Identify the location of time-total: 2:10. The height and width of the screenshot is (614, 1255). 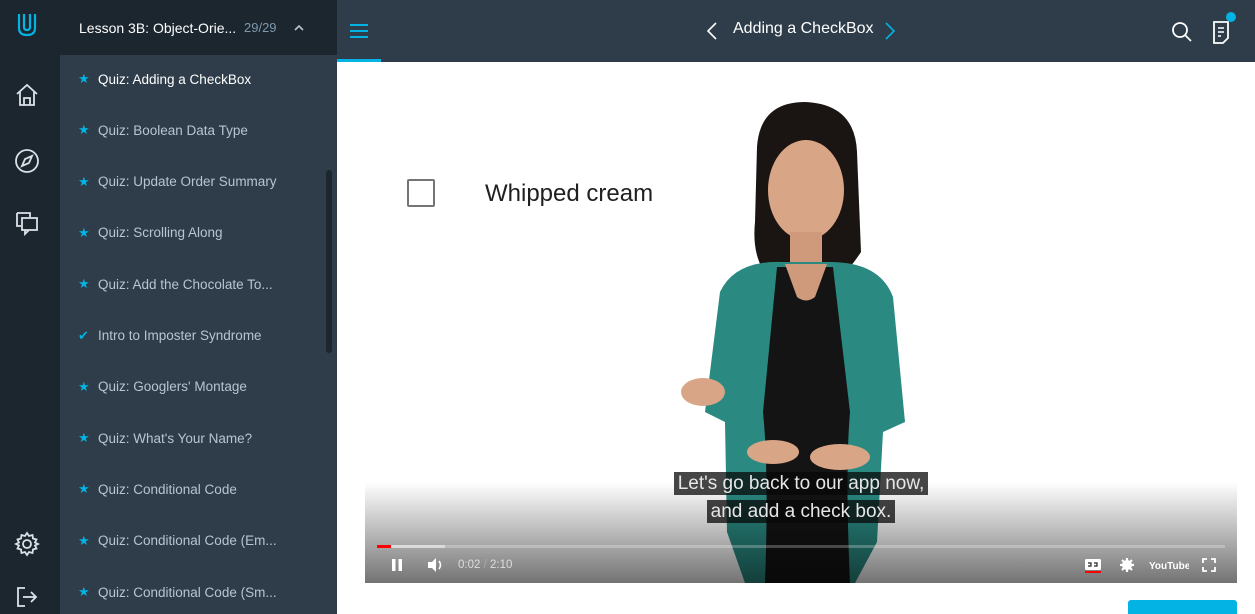
(501, 565).